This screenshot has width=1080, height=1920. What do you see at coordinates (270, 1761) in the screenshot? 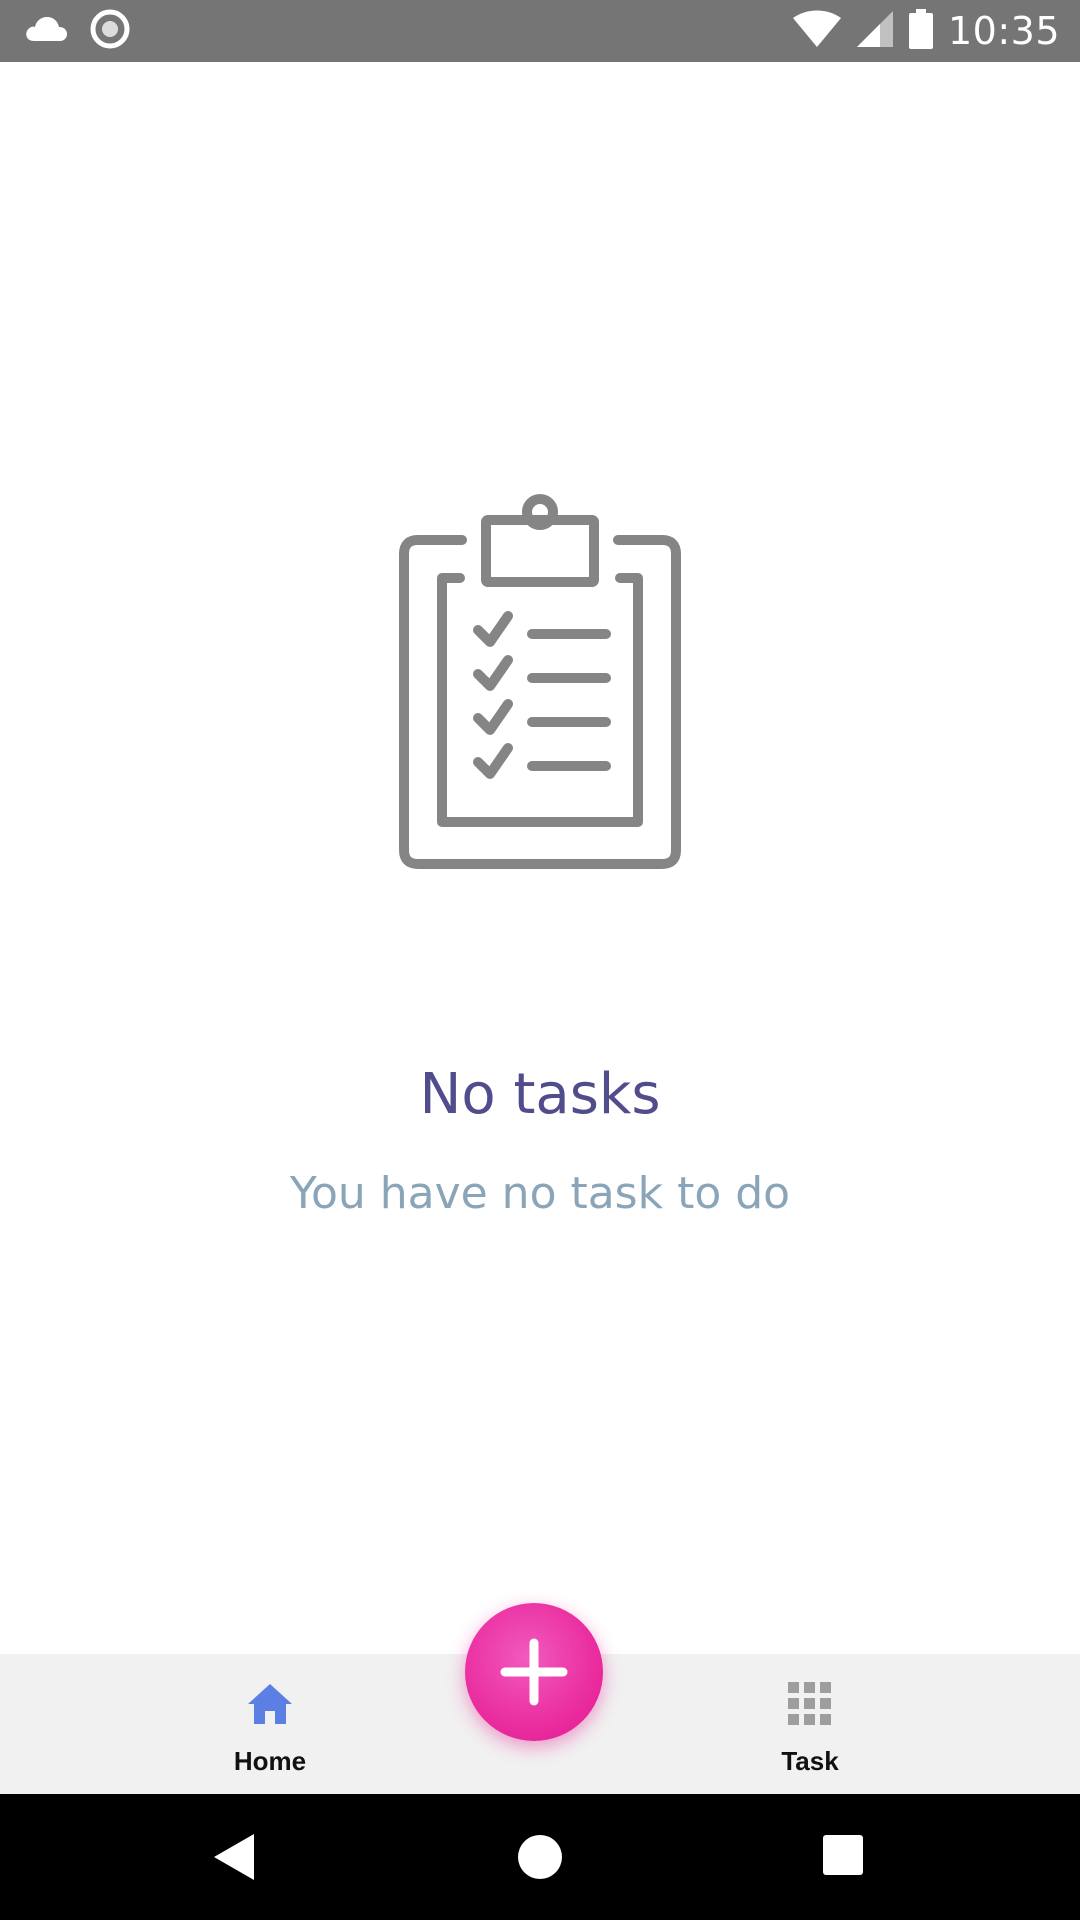
I see `nav-item-label: Home` at bounding box center [270, 1761].